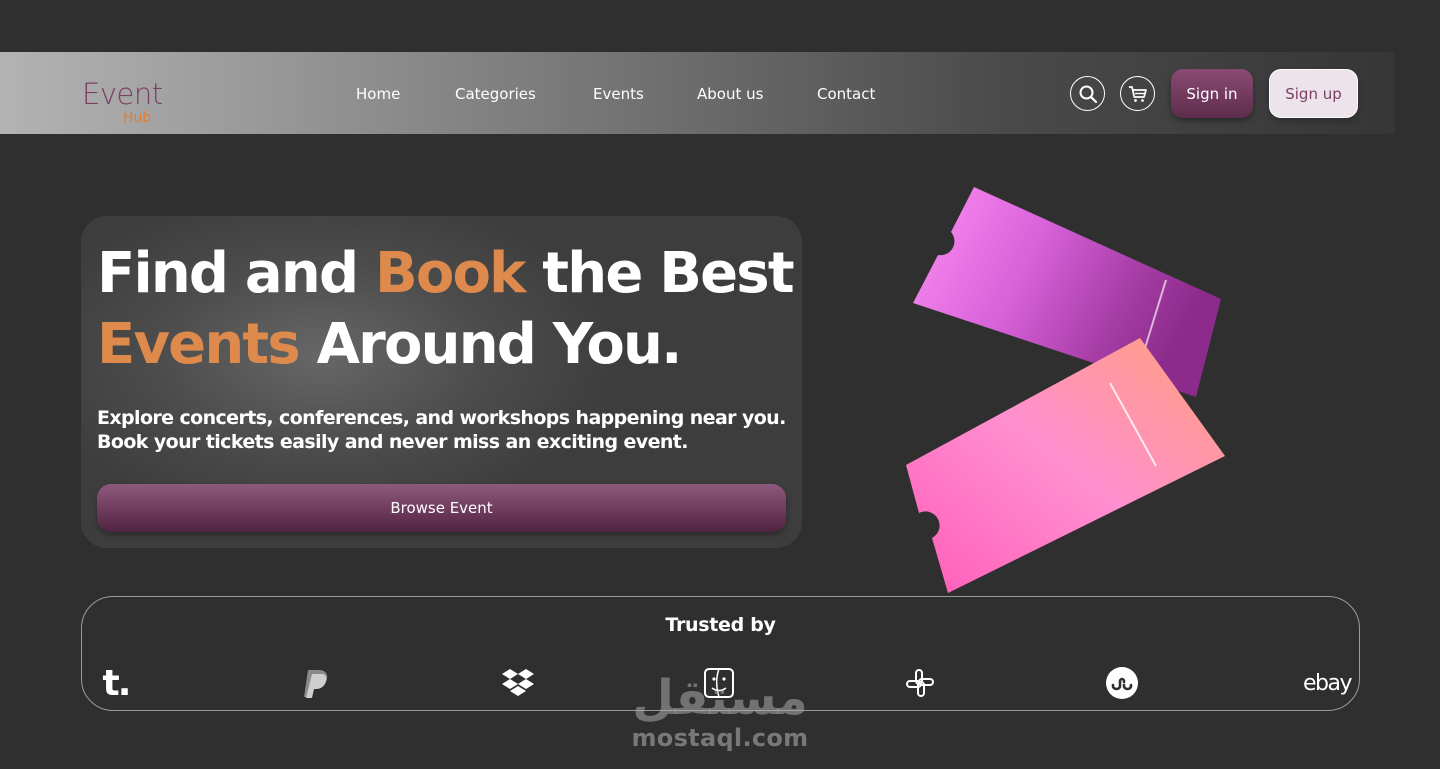 This screenshot has height=769, width=1440. I want to click on search-button, so click(1087, 93).